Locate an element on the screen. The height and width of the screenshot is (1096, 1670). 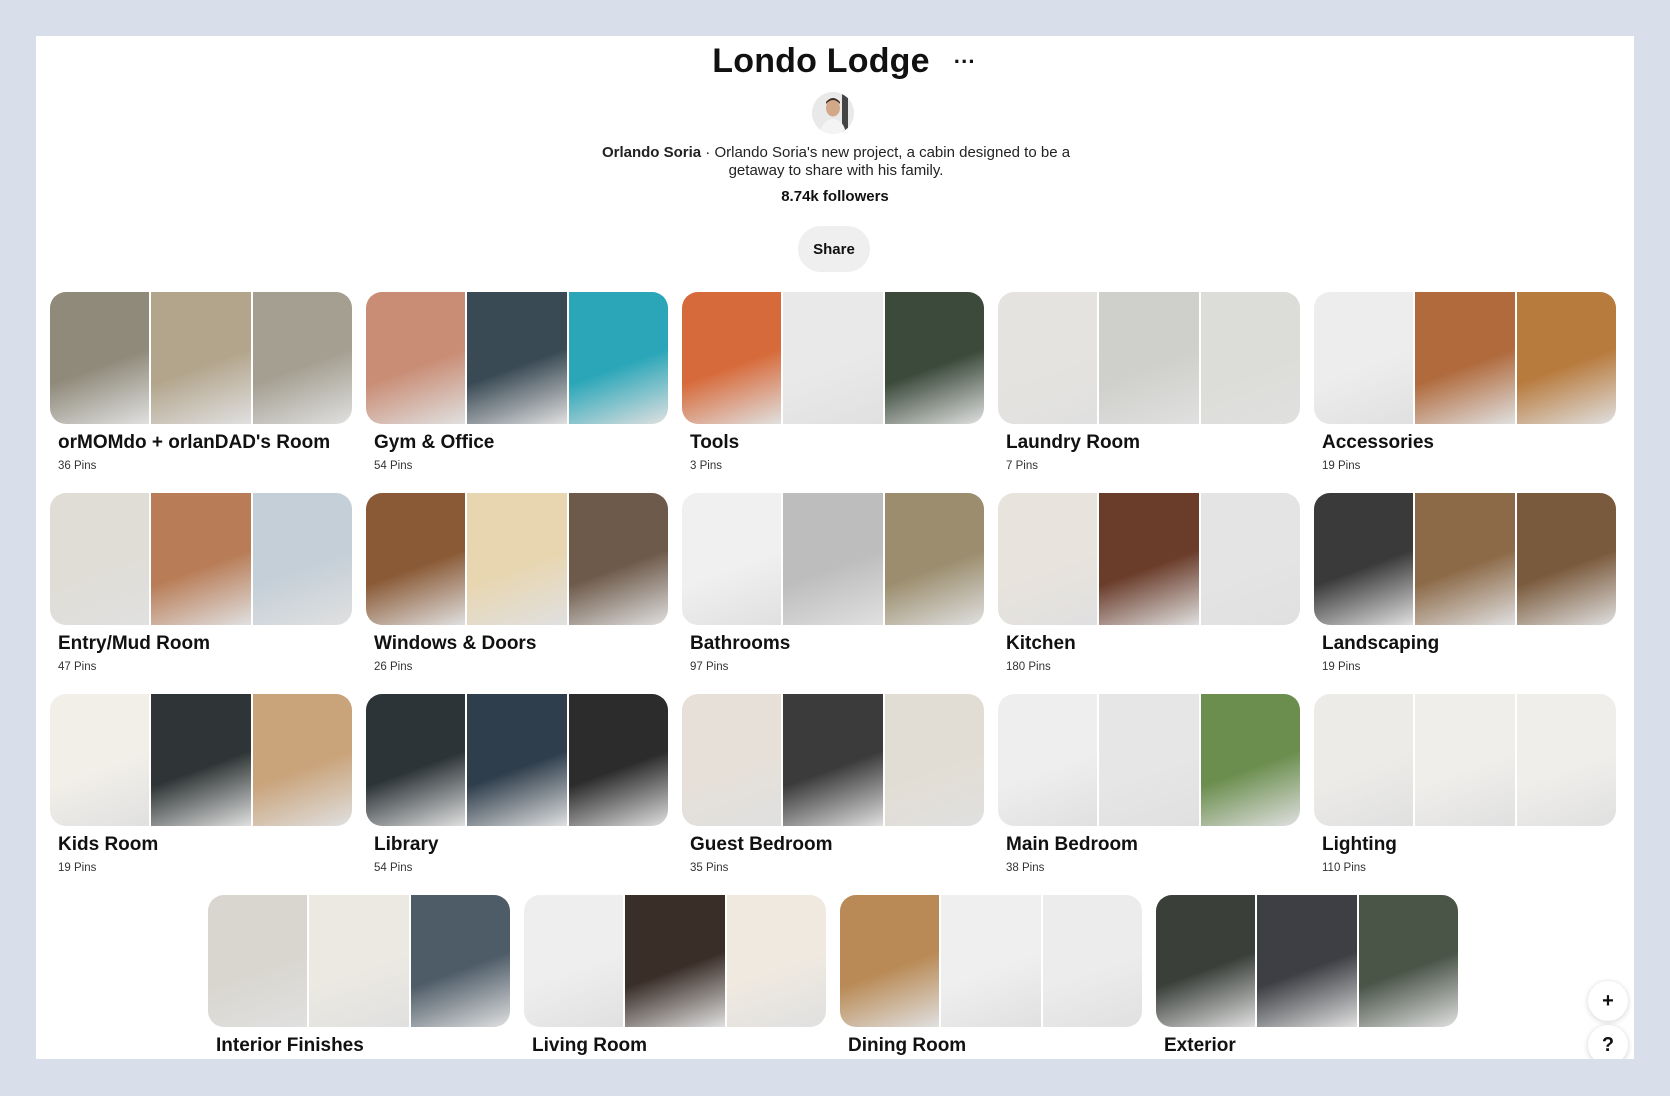
section-card: Windows & Doors 26 Pins is located at coordinates (517, 583).